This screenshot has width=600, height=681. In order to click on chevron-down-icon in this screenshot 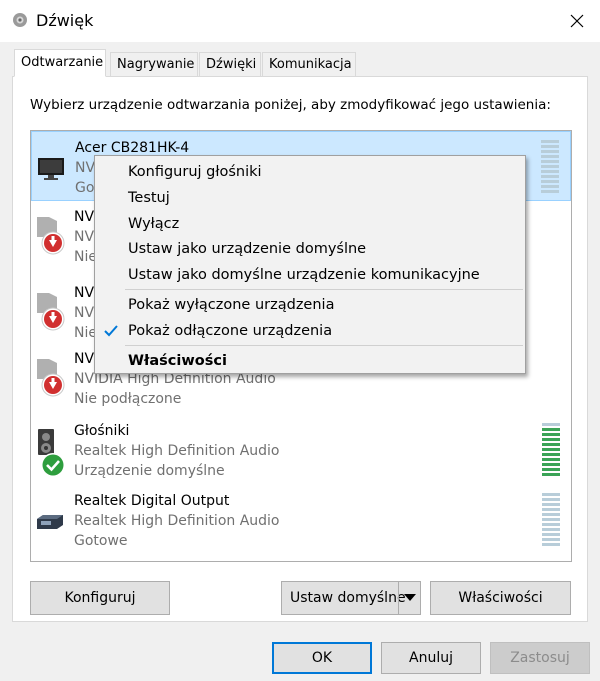, I will do `click(409, 597)`.